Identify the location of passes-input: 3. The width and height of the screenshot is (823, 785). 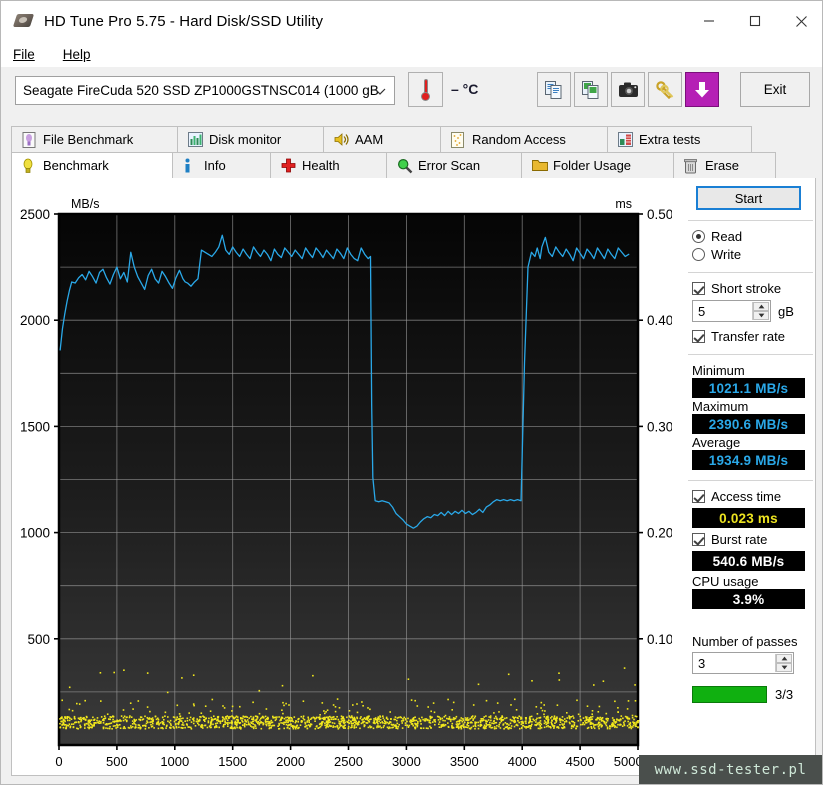
(743, 663).